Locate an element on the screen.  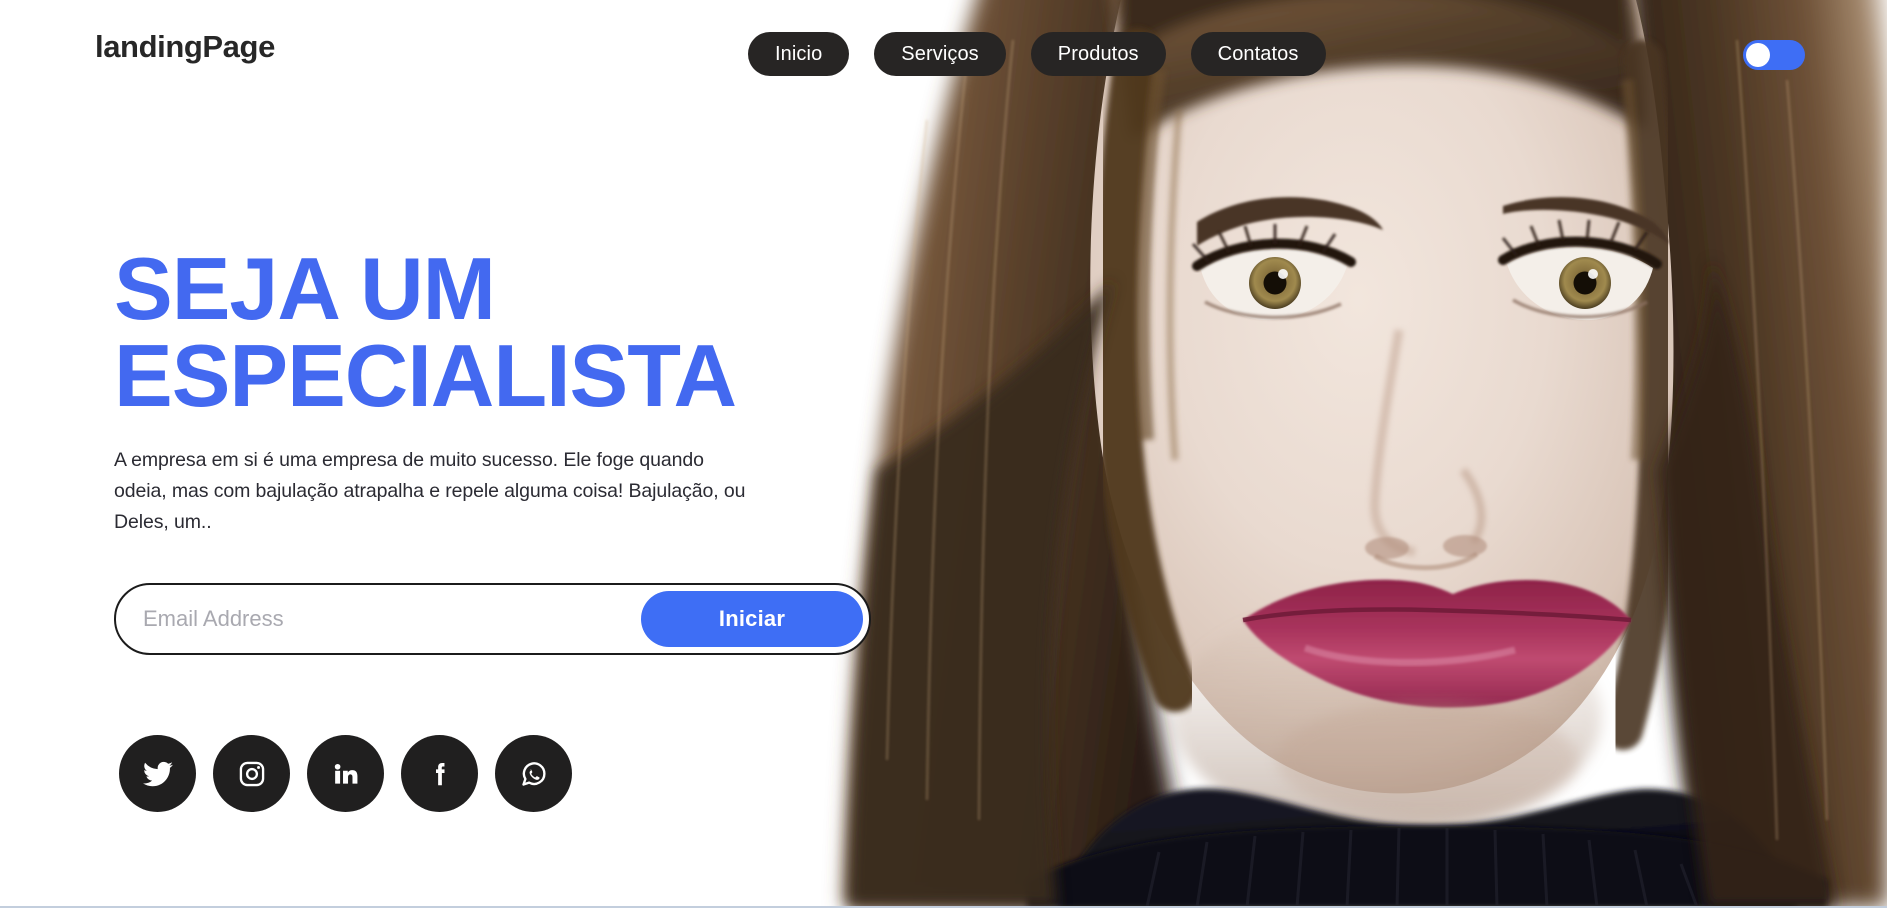
nav-links: Inicio Serviços Produtos Contatos is located at coordinates (1037, 54).